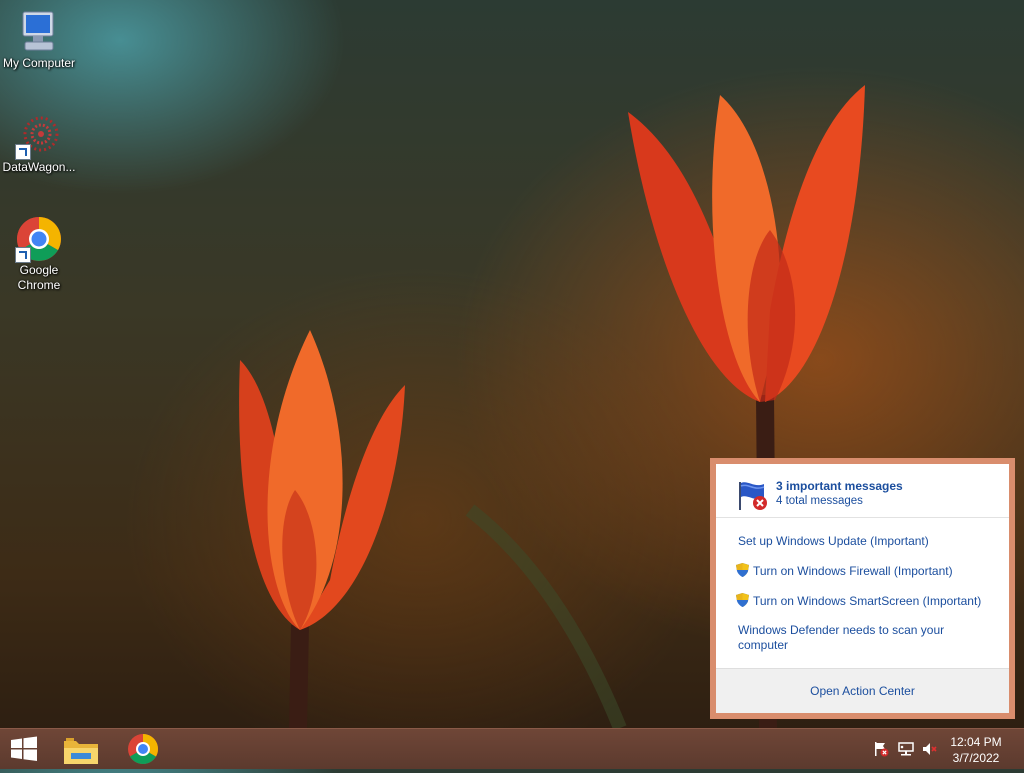  I want to click on chrome-taskbar-button, so click(143, 749).